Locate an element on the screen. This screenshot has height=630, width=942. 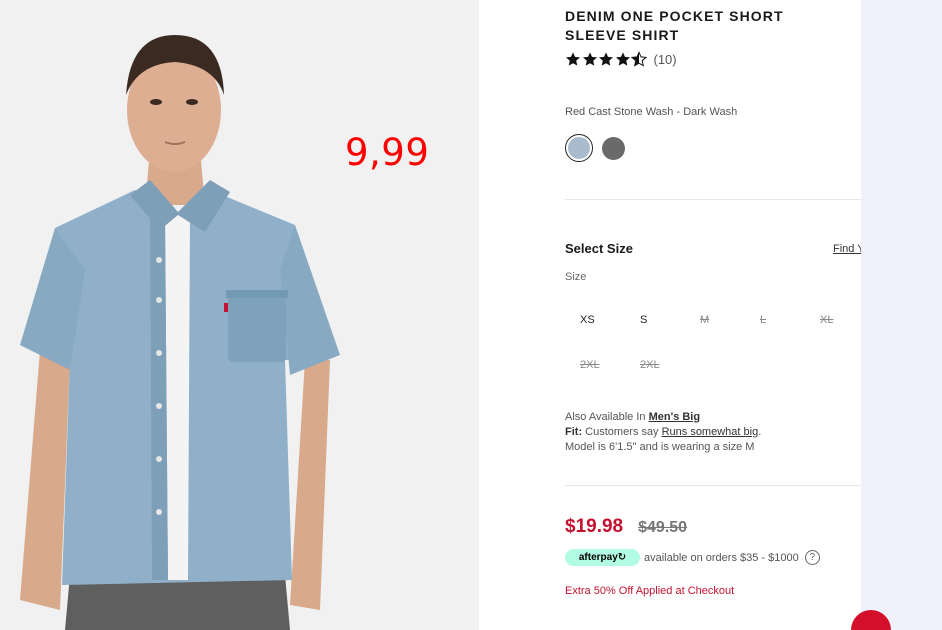
also-available-line: Also Available In Men's Big is located at coordinates (663, 417).